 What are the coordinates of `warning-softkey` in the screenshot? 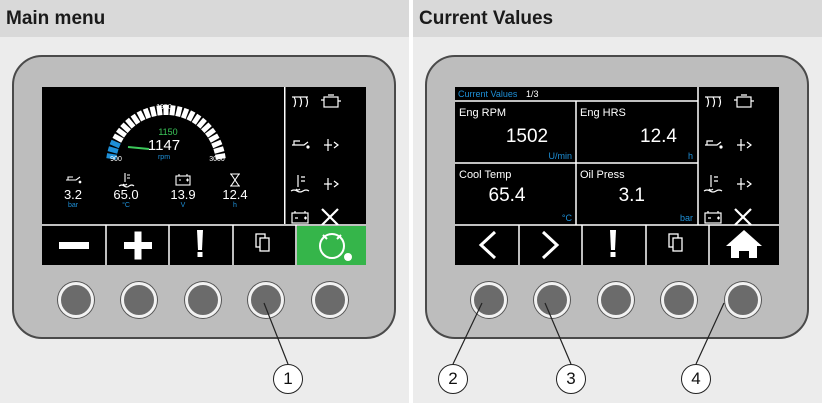 It's located at (200, 243).